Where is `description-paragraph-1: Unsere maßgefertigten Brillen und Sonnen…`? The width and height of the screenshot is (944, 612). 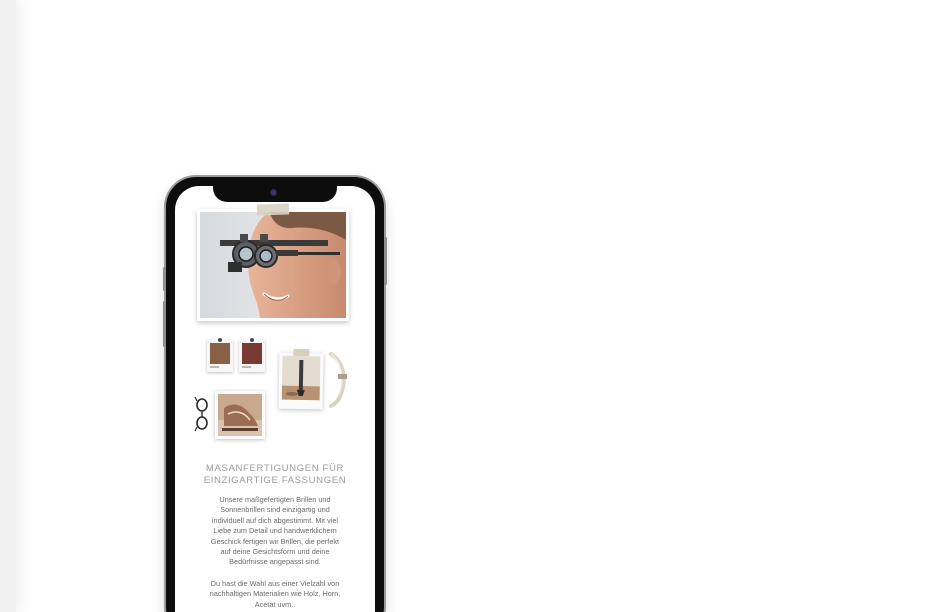
description-paragraph-1: Unsere maßgefertigten Brillen und Sonnen… is located at coordinates (275, 531).